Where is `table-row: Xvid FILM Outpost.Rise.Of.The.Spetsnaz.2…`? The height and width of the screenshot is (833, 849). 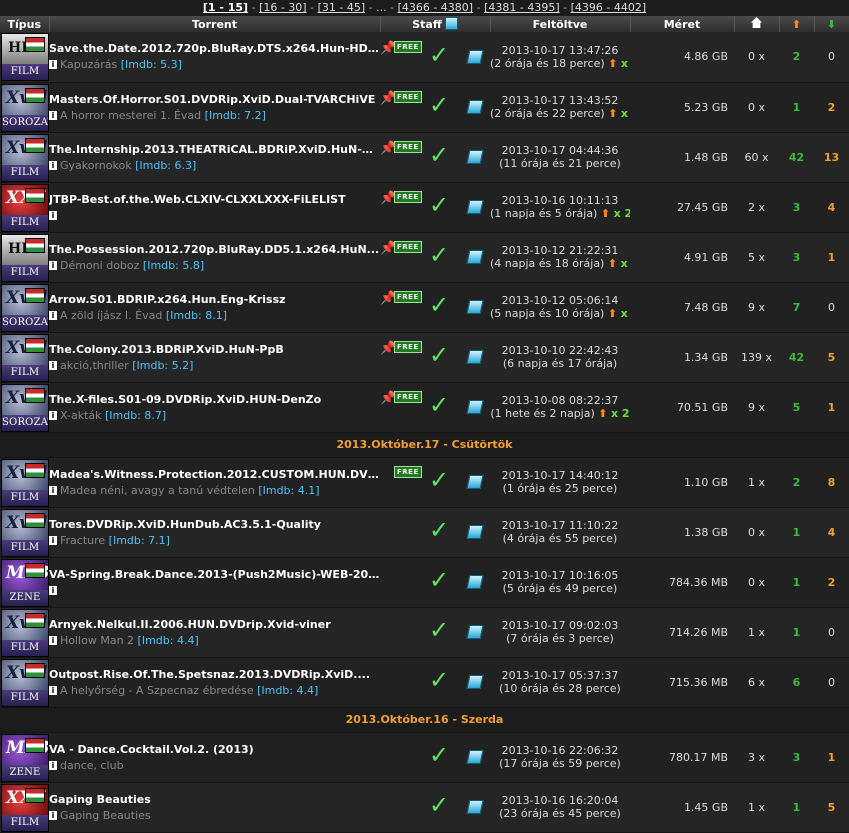 table-row: Xvid FILM Outpost.Rise.Of.The.Spetsnaz.2… is located at coordinates (424, 682).